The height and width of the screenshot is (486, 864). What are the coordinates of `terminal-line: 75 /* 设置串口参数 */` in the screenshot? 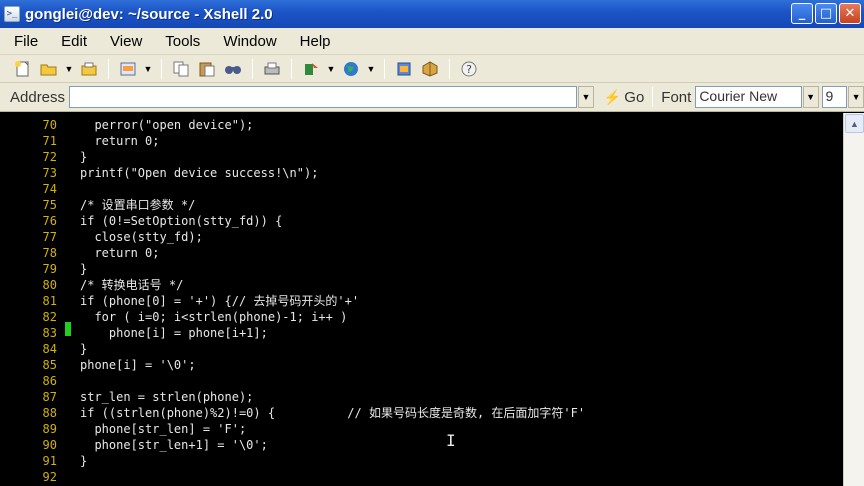 It's located at (421, 205).